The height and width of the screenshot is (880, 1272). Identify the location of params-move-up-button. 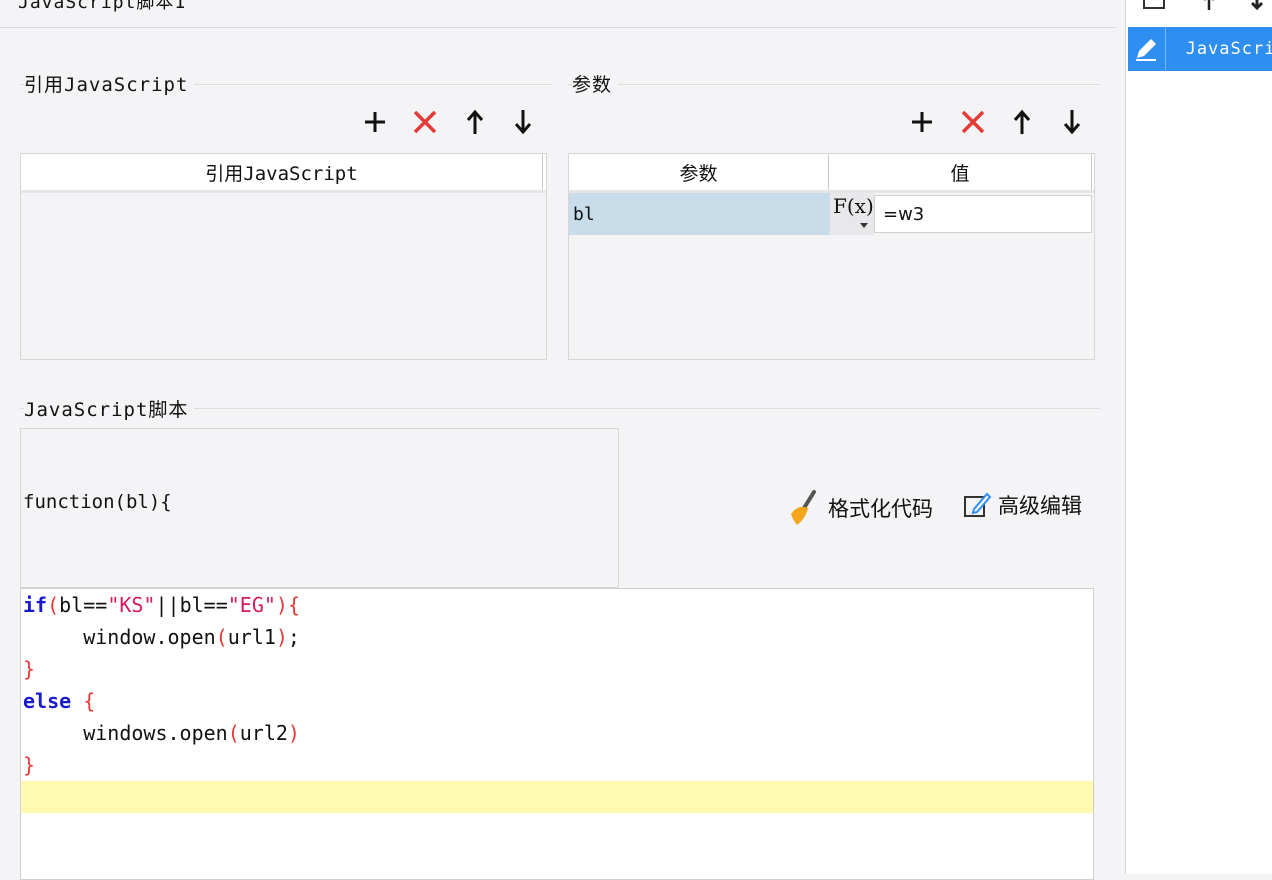
(1022, 122).